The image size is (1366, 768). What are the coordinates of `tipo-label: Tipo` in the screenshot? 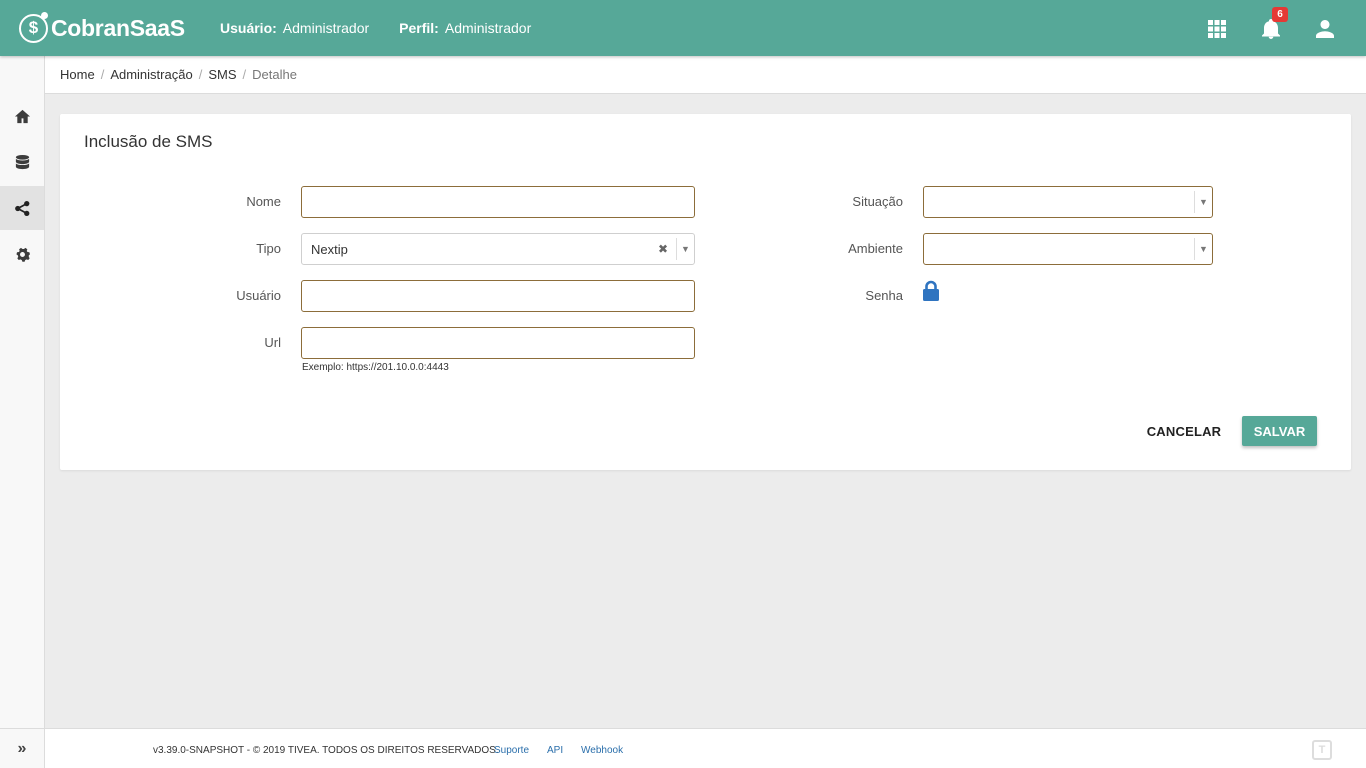 It's located at (268, 248).